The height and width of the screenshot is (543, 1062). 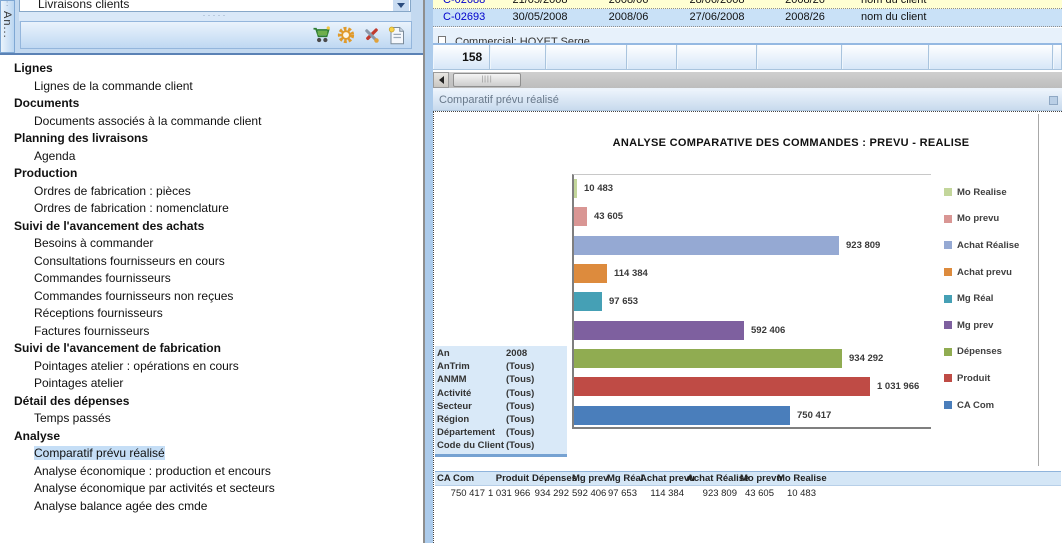 I want to click on chart-bar-row: 592 406, so click(x=680, y=330).